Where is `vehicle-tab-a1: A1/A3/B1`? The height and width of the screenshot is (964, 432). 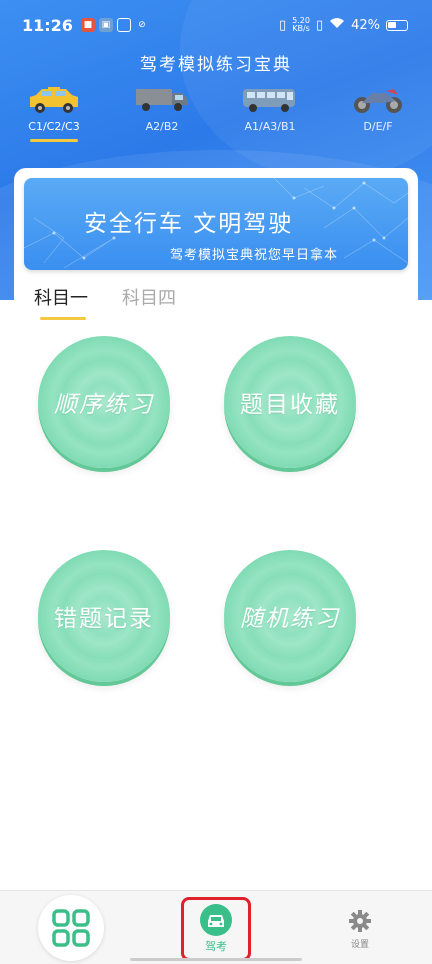 vehicle-tab-a1: A1/A3/B1 is located at coordinates (270, 108).